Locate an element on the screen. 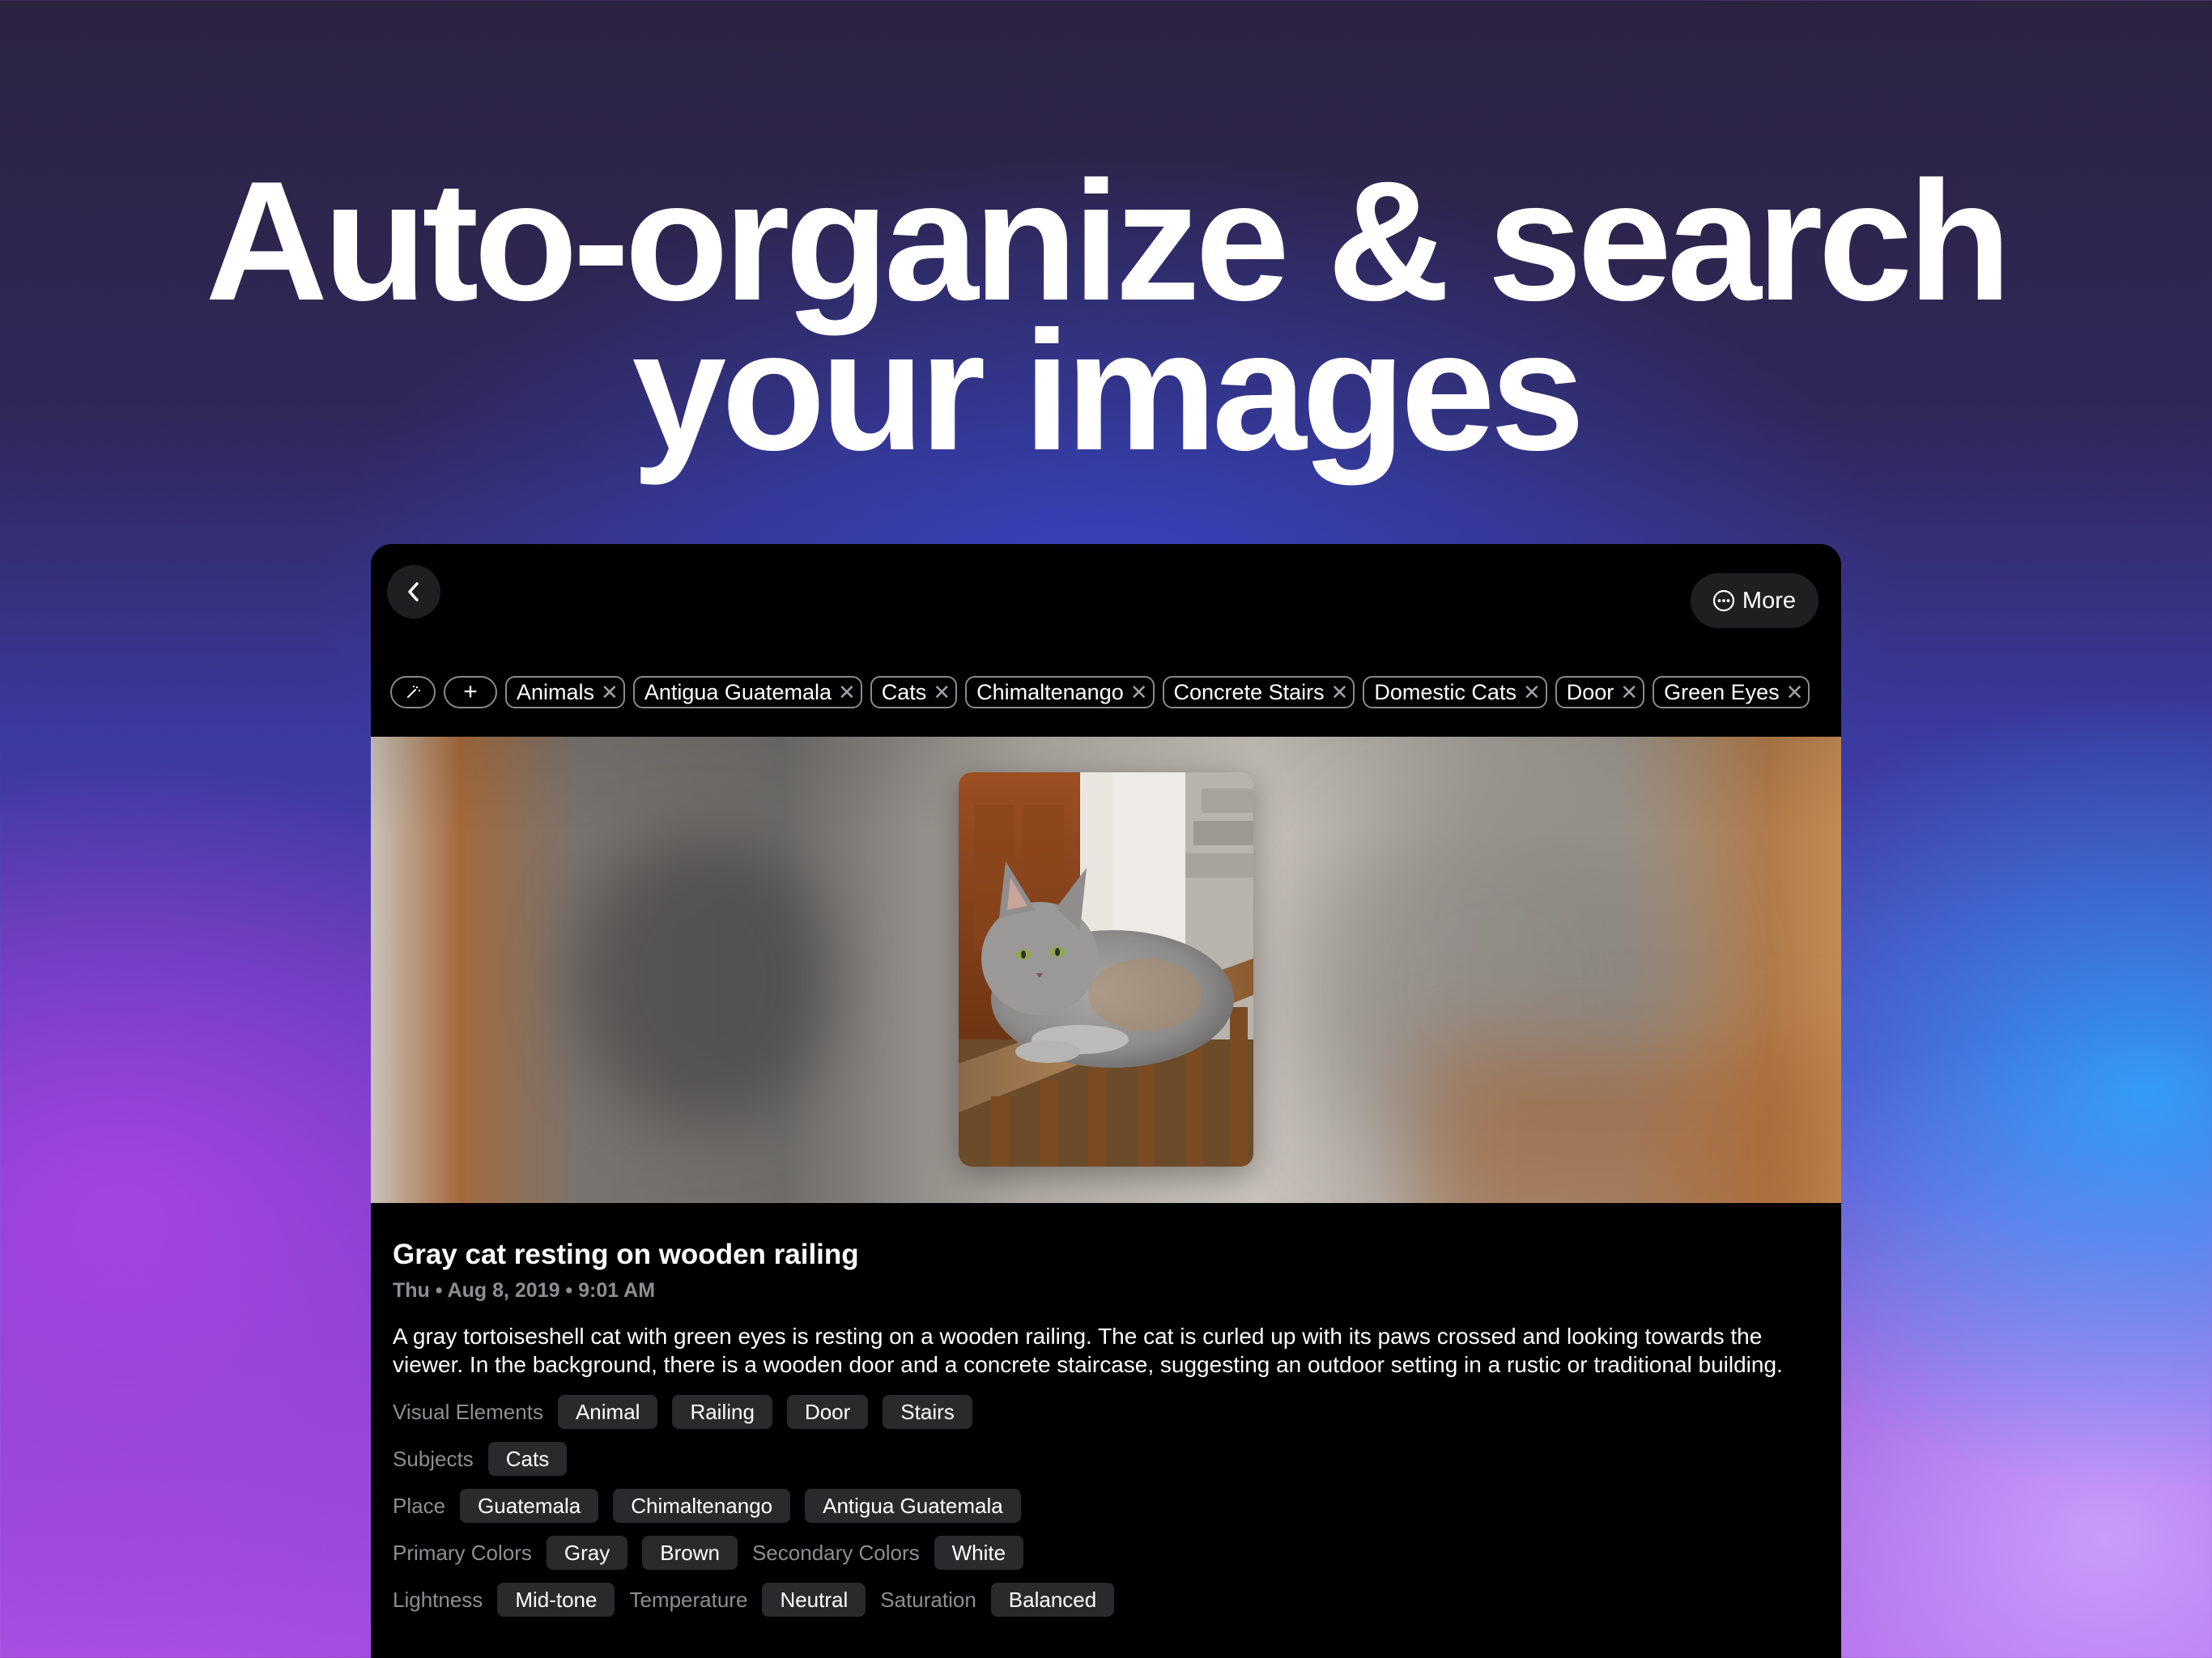  attribute-pill: Antigua Guatemala is located at coordinates (913, 1506).